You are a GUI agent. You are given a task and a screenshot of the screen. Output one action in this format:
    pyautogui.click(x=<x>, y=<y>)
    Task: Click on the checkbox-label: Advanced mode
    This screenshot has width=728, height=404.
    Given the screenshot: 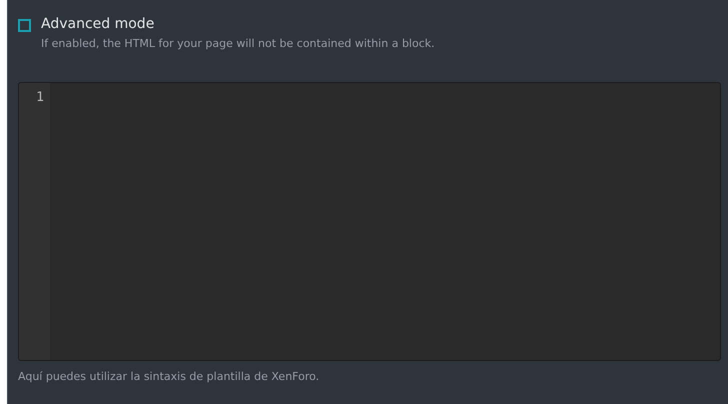 What is the action you would take?
    pyautogui.click(x=238, y=24)
    